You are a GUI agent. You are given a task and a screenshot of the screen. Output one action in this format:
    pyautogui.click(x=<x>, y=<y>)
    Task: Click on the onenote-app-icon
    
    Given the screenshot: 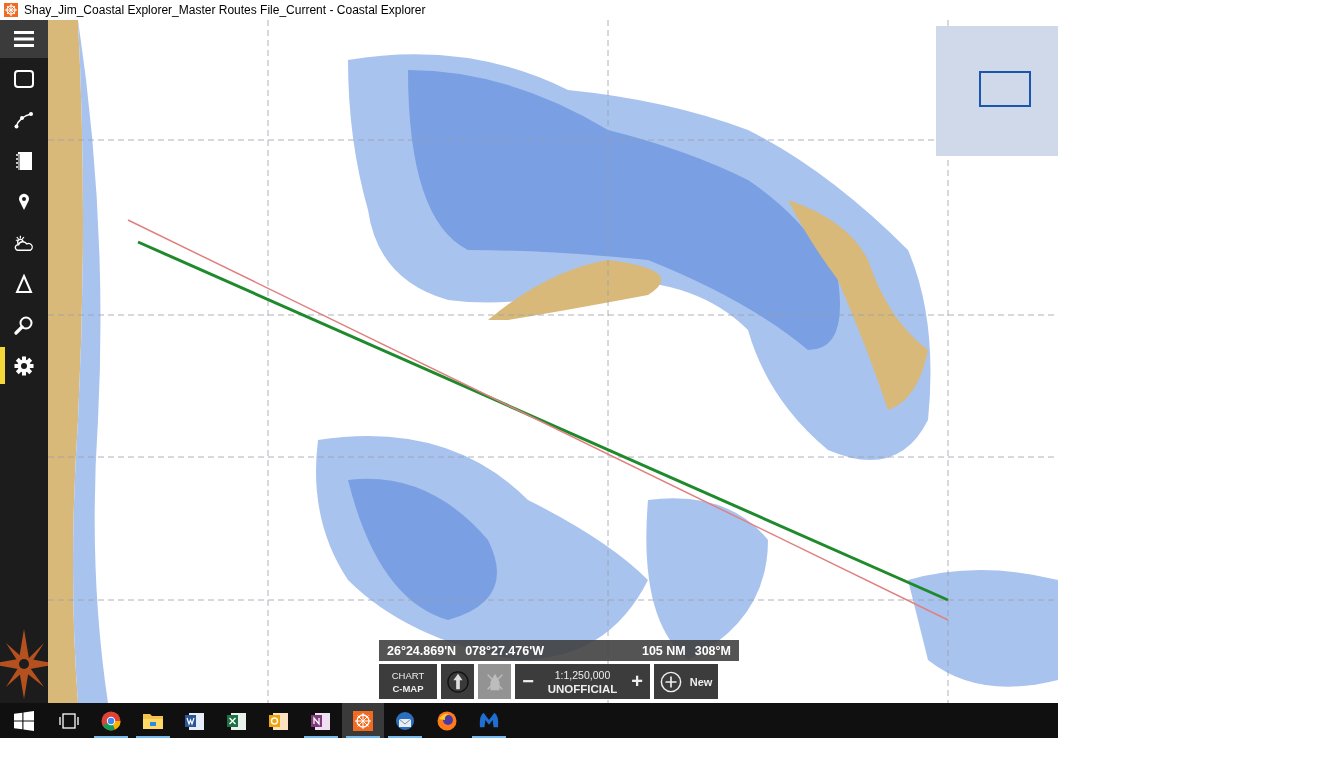 What is the action you would take?
    pyautogui.click(x=321, y=720)
    